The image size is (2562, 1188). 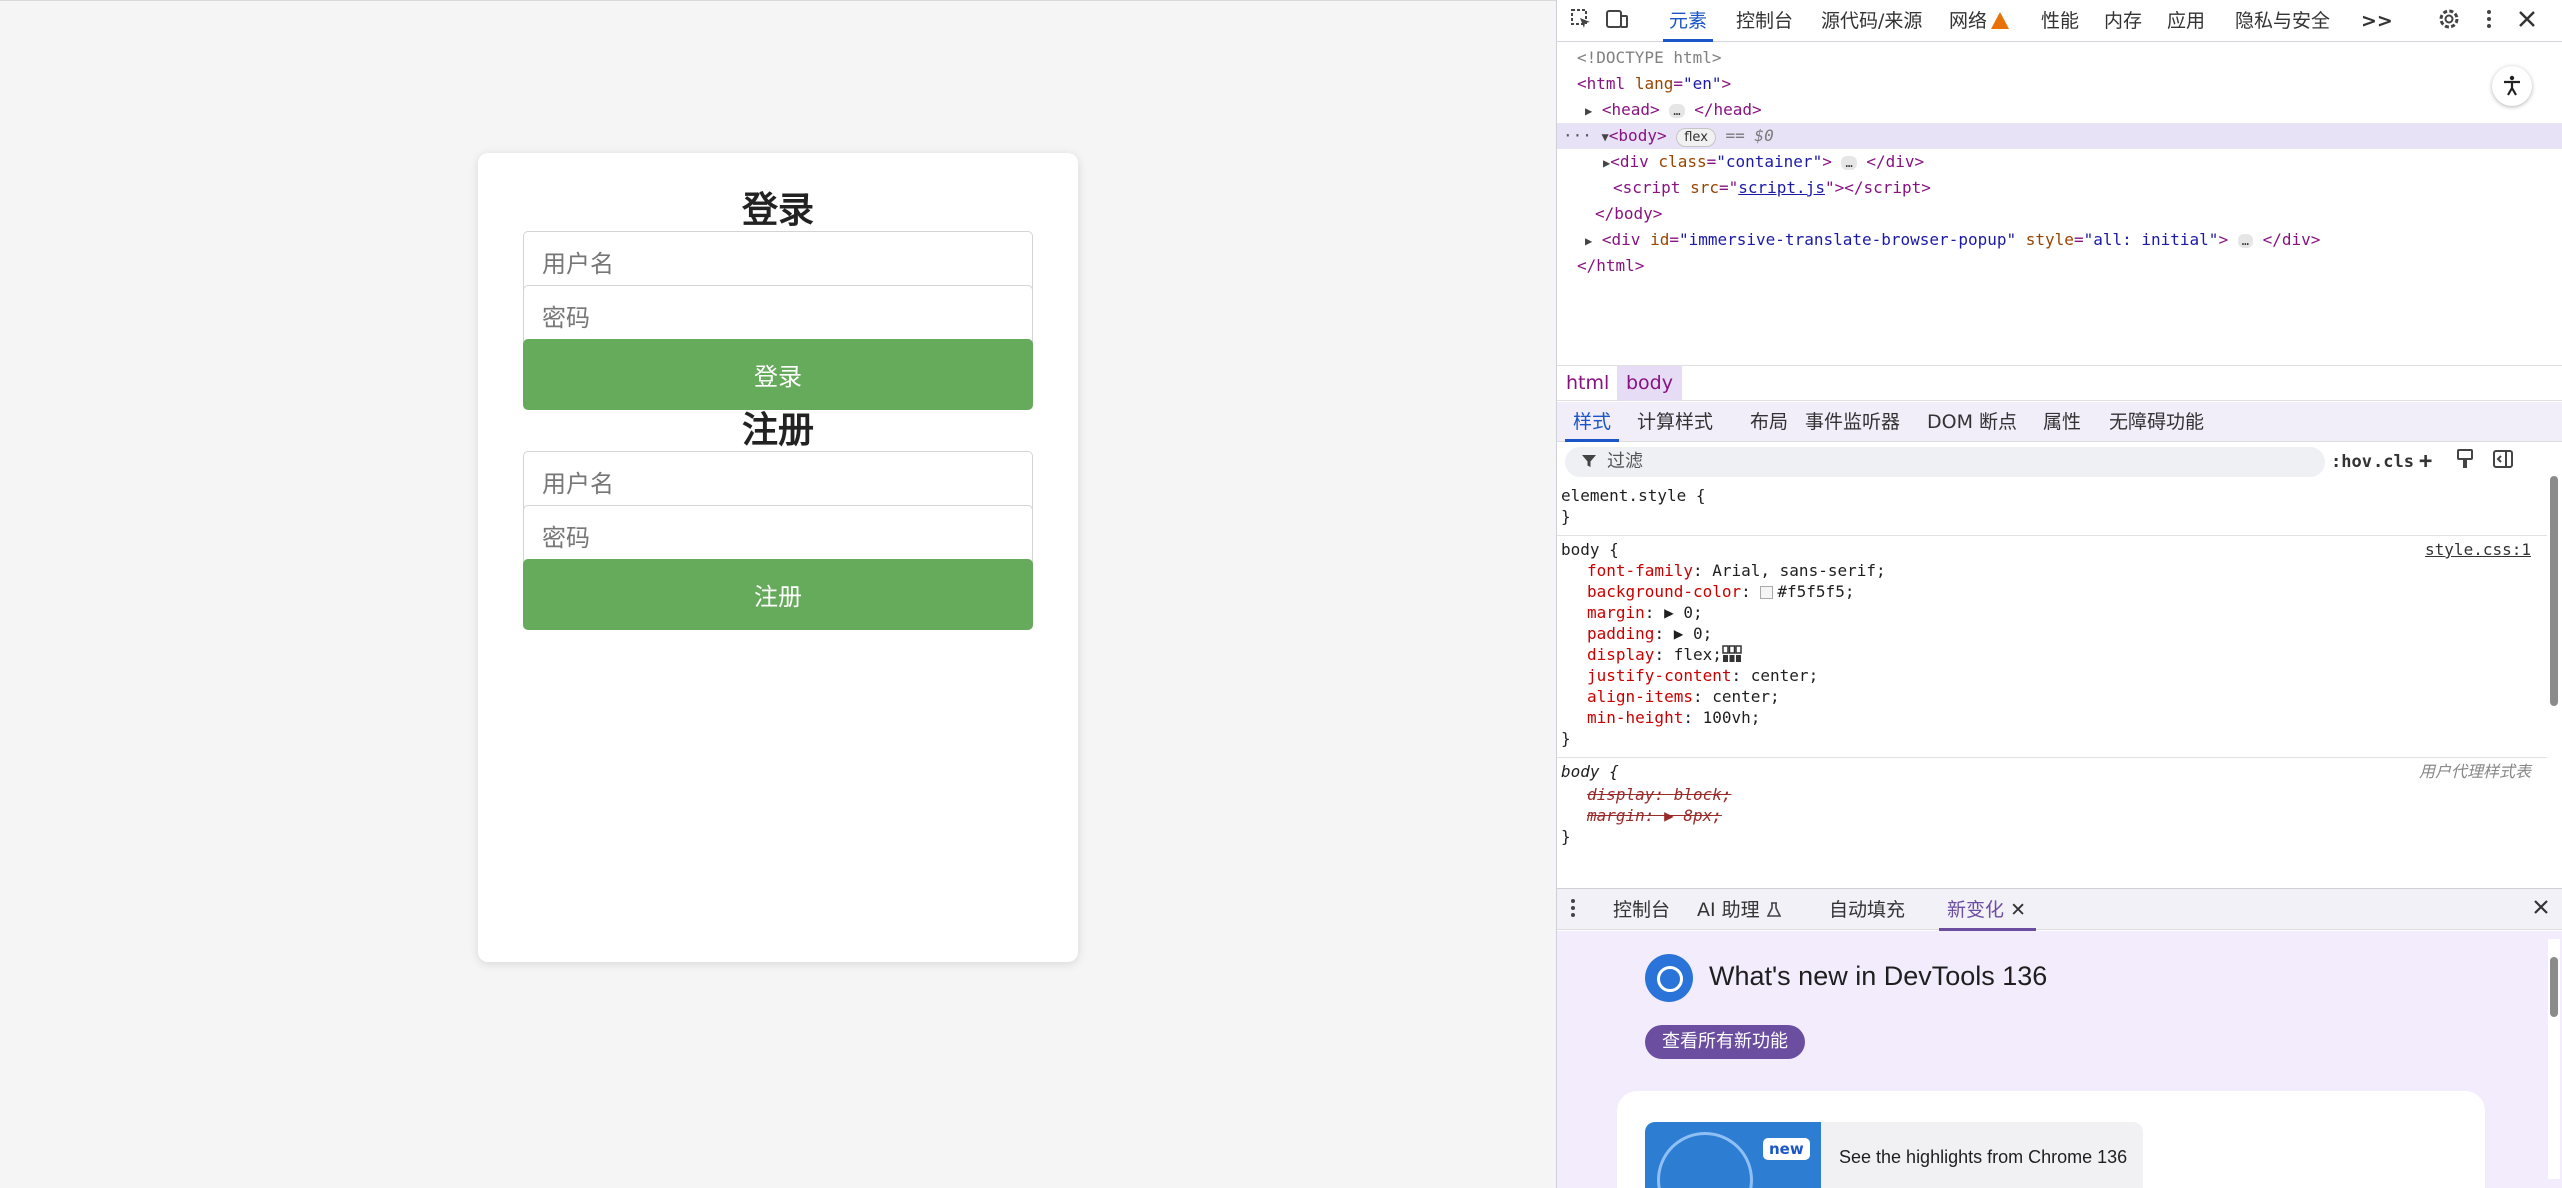 I want to click on subtab-event-listeners: 事件监听器, so click(x=1852, y=422).